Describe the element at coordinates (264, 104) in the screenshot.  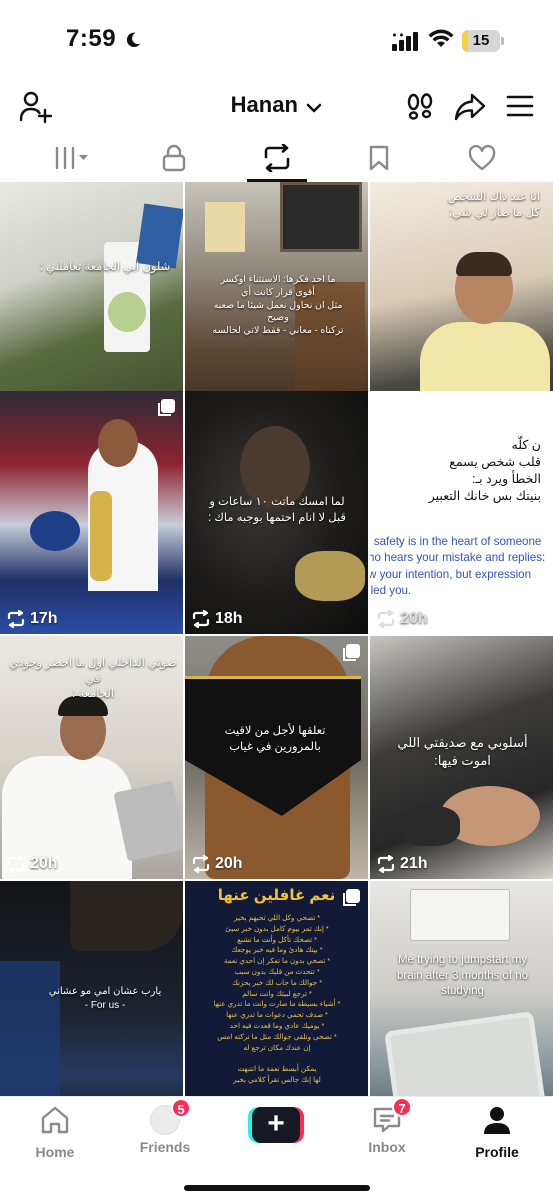
I see `username: Hanan` at that location.